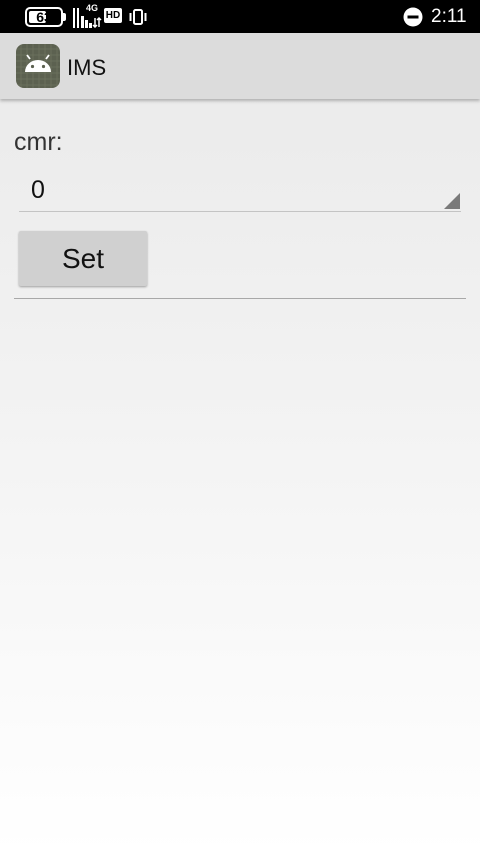  Describe the element at coordinates (83, 258) in the screenshot. I see `set-button: Set` at that location.